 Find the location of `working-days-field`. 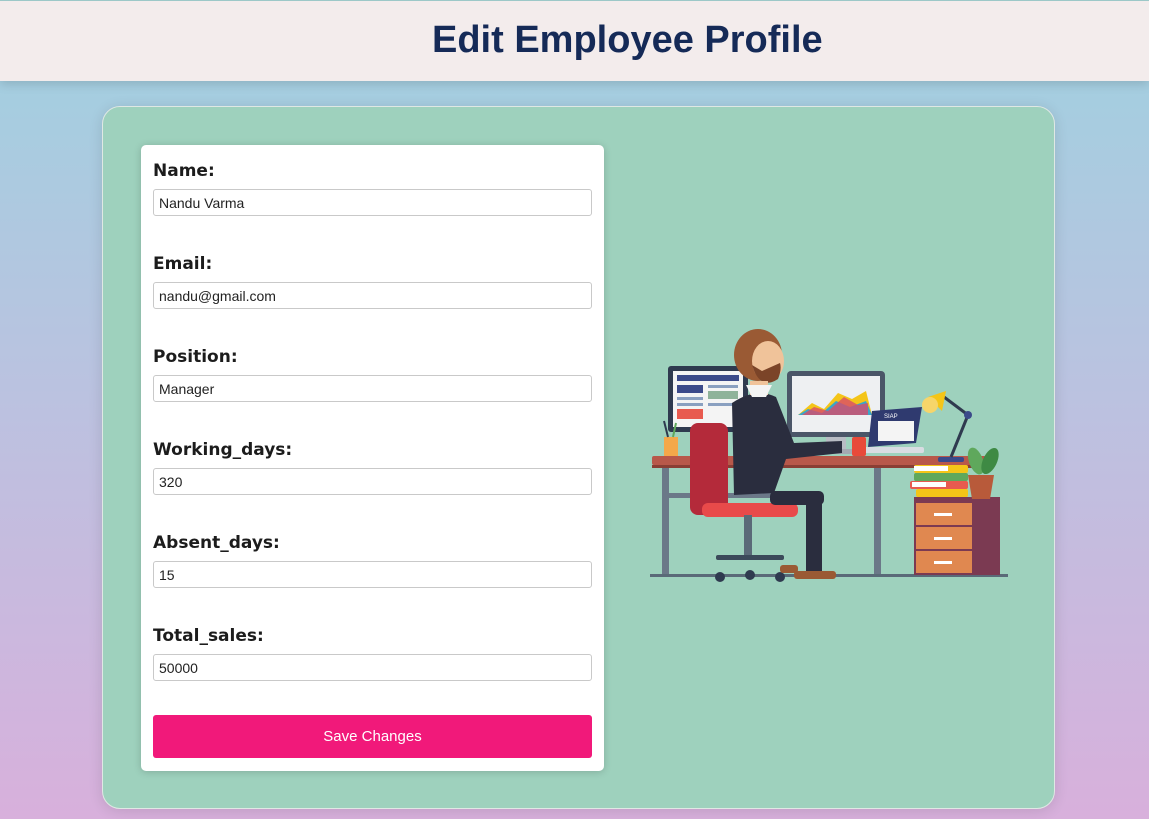

working-days-field is located at coordinates (372, 481).